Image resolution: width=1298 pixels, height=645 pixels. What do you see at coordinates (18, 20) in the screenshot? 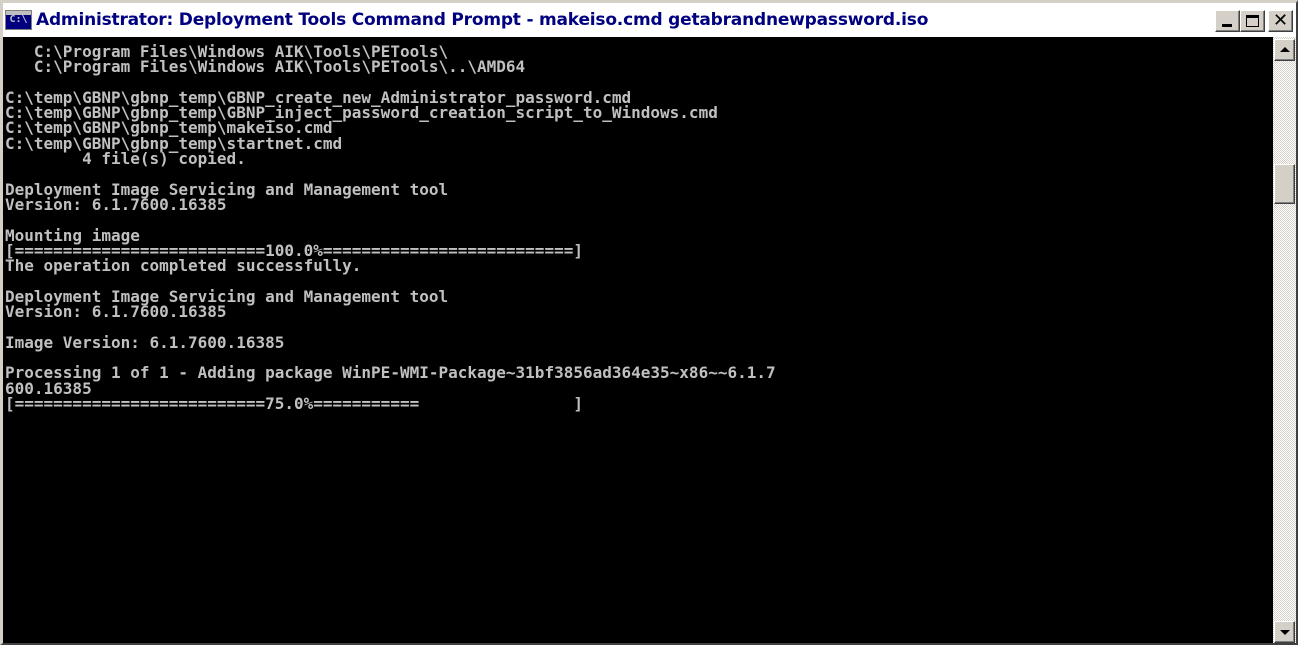
I see `cmd-icon: C:\` at bounding box center [18, 20].